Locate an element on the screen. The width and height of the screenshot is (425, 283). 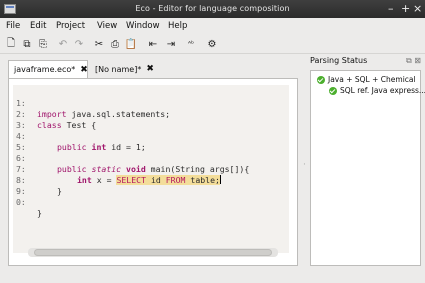
tree-item-label: Java + SQL + Chemical is located at coordinates (372, 79).